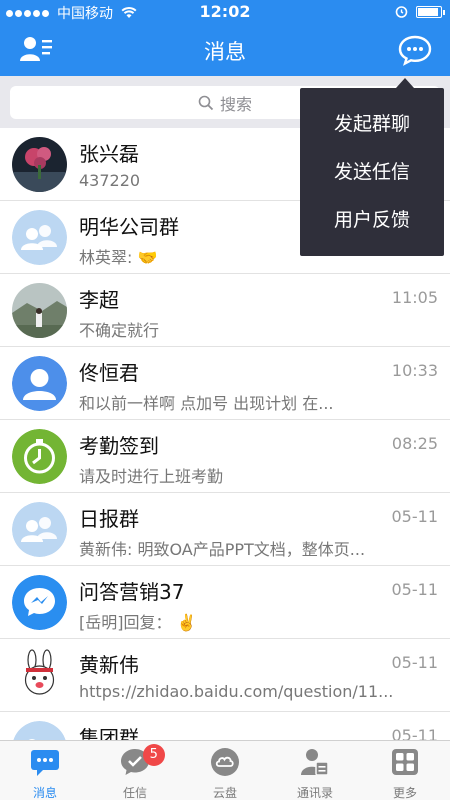  Describe the element at coordinates (119, 330) in the screenshot. I see `conversation-message: 不确定就行` at that location.